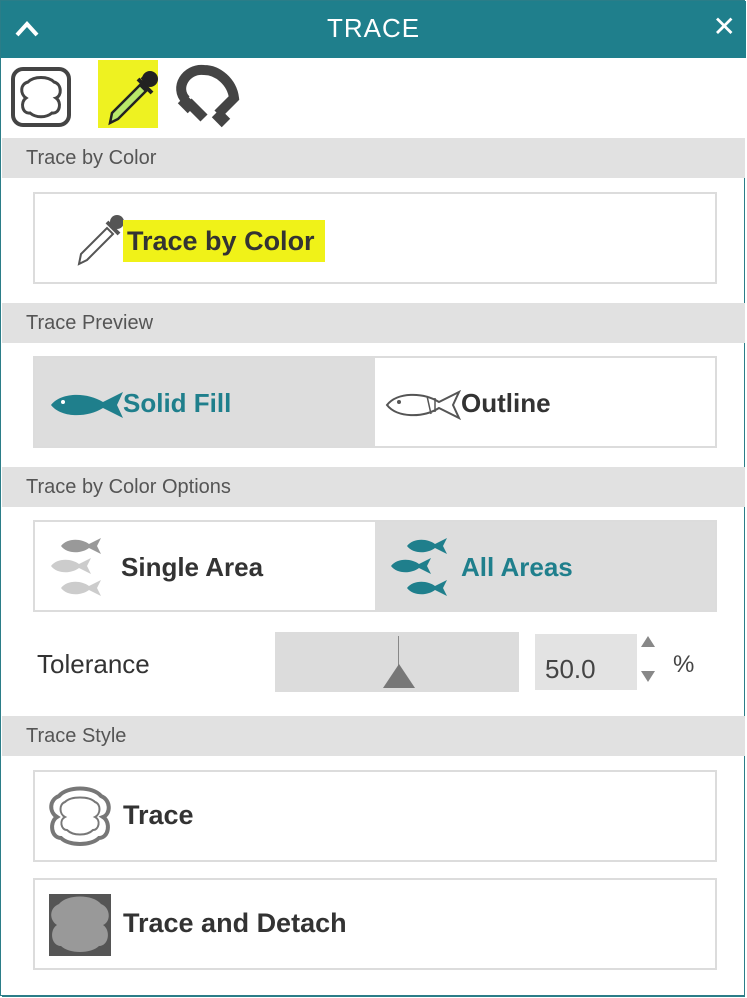 This screenshot has height=998, width=747. What do you see at coordinates (235, 923) in the screenshot?
I see `trace-and-detach-label: Trace and Detach` at bounding box center [235, 923].